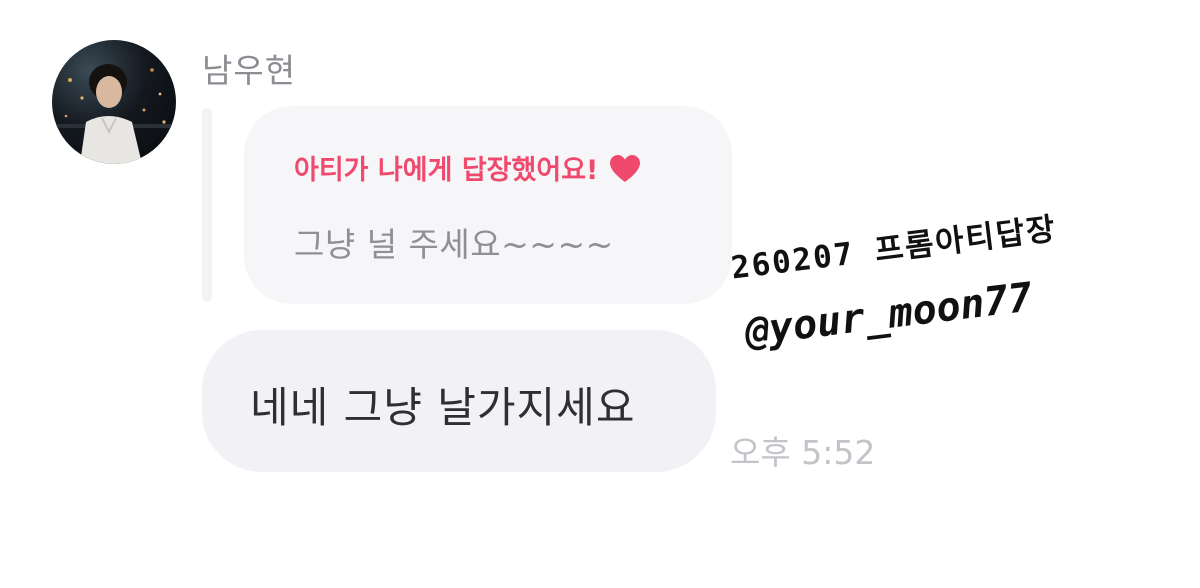 This screenshot has width=1200, height=588. Describe the element at coordinates (249, 70) in the screenshot. I see `sender-name: 남우현` at that location.